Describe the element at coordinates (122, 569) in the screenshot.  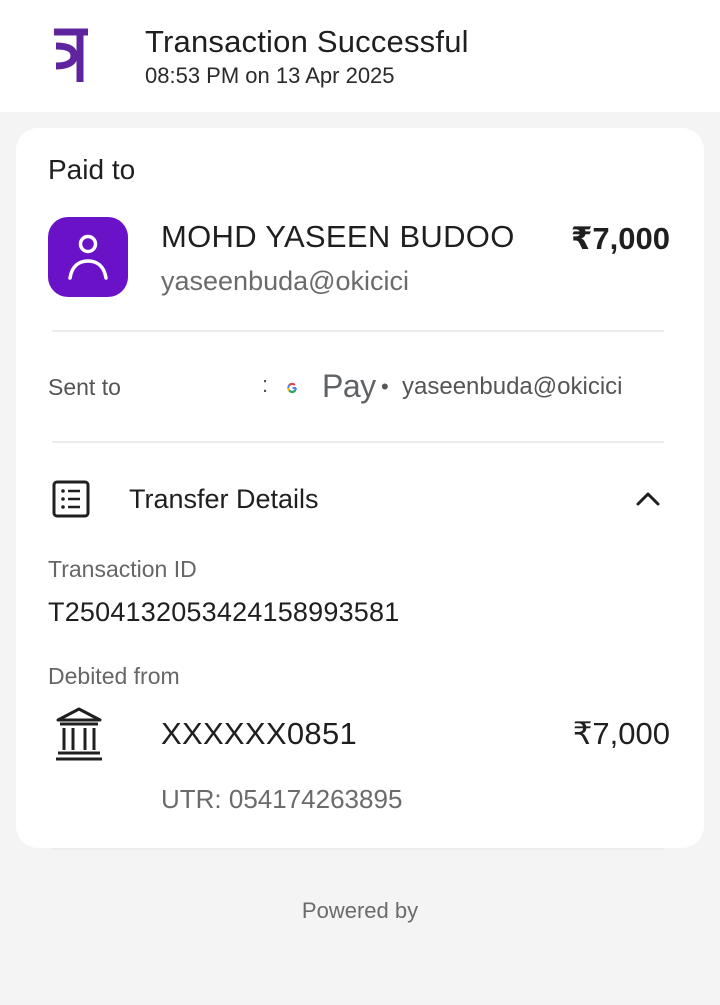
I see `transaction-id-label: Transaction ID` at that location.